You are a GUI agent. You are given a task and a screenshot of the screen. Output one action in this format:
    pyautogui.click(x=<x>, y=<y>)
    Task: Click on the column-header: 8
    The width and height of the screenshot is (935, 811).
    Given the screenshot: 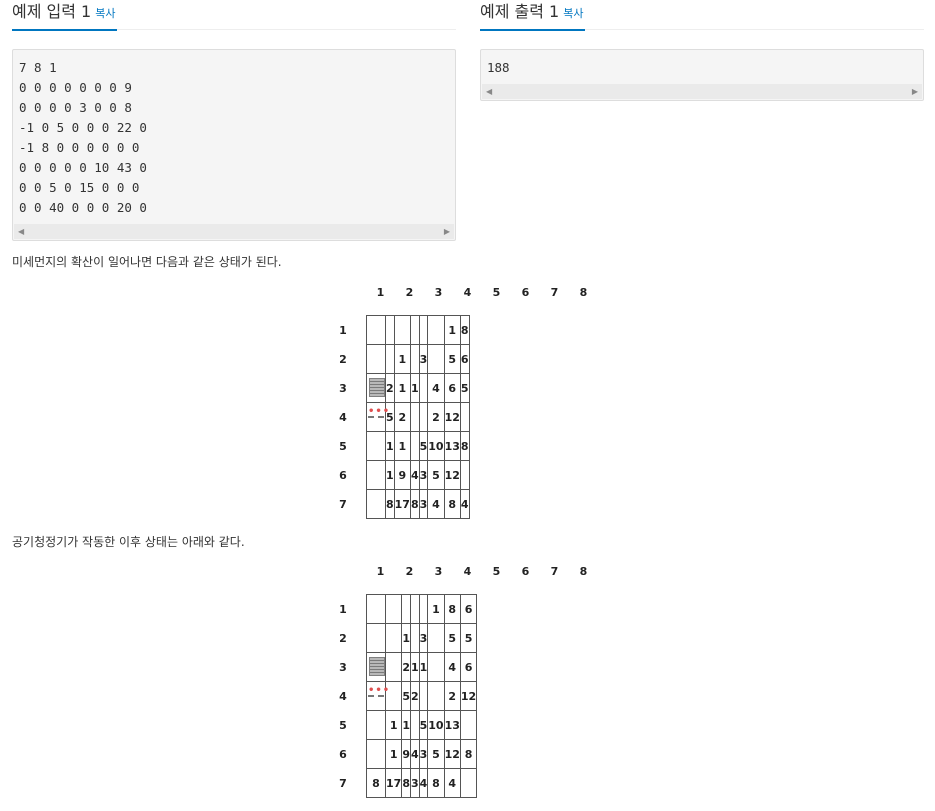 What is the action you would take?
    pyautogui.click(x=583, y=571)
    